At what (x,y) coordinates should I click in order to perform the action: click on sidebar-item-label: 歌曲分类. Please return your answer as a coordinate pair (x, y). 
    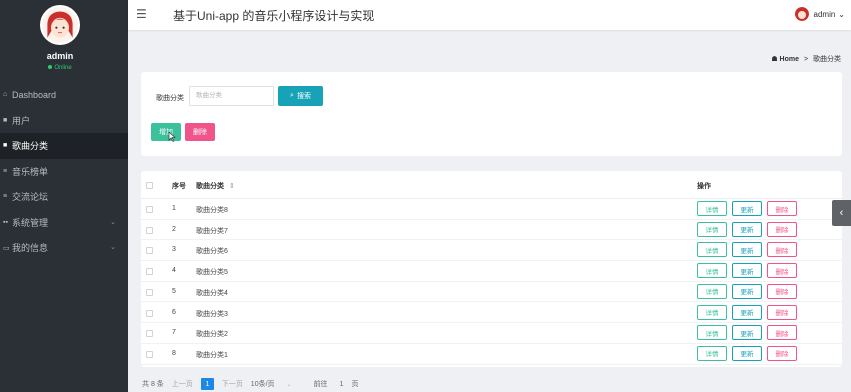
    Looking at the image, I should click on (30, 146).